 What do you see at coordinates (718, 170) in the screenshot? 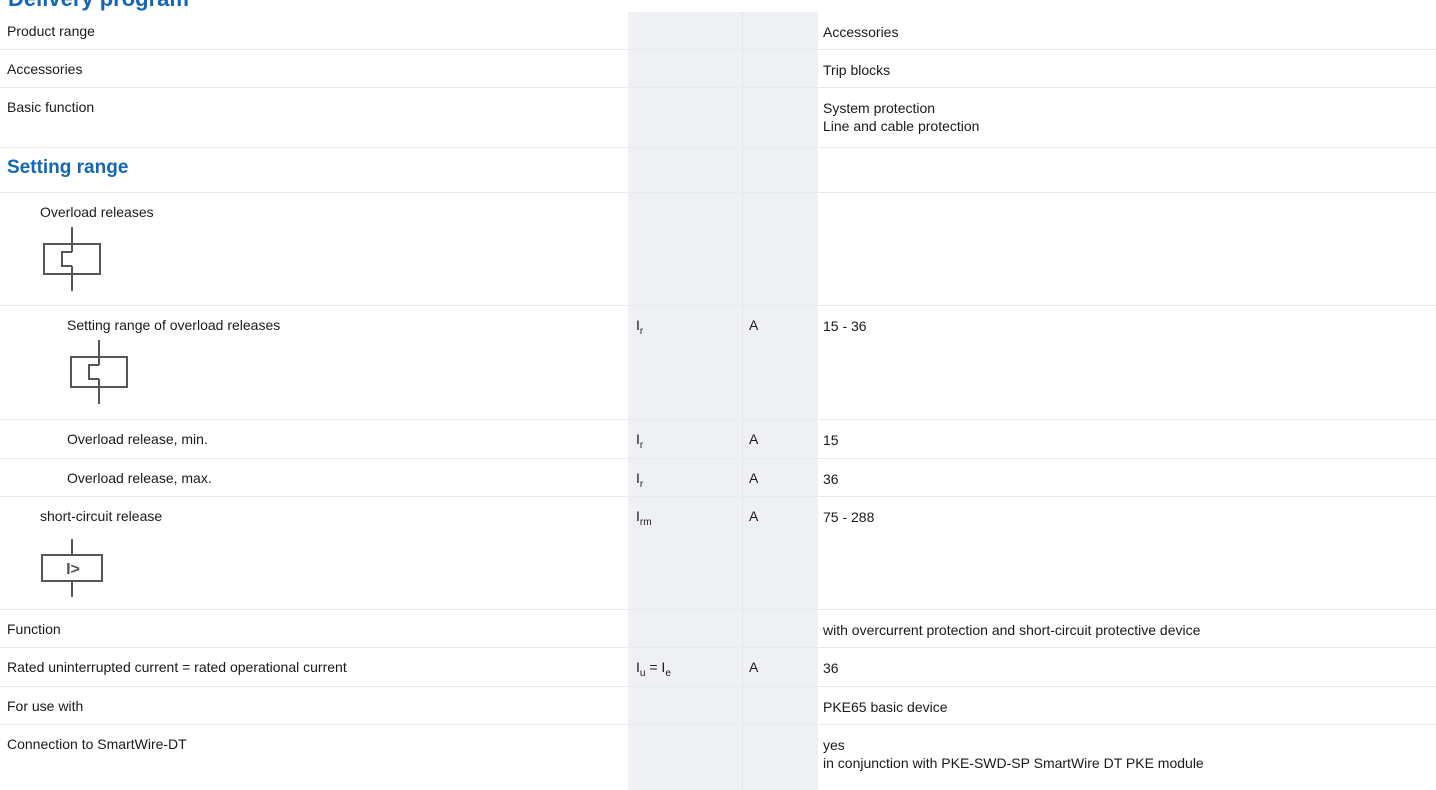
I see `section-row: Setting range` at bounding box center [718, 170].